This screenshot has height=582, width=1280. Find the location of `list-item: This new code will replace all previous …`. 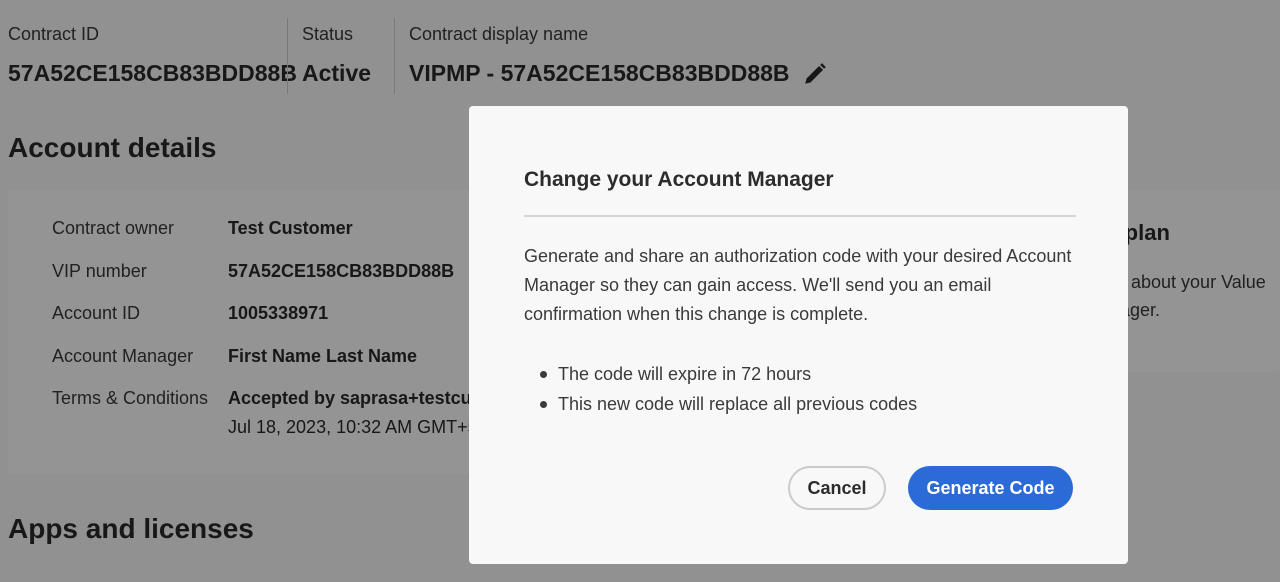

list-item: This new code will replace all previous … is located at coordinates (720, 404).